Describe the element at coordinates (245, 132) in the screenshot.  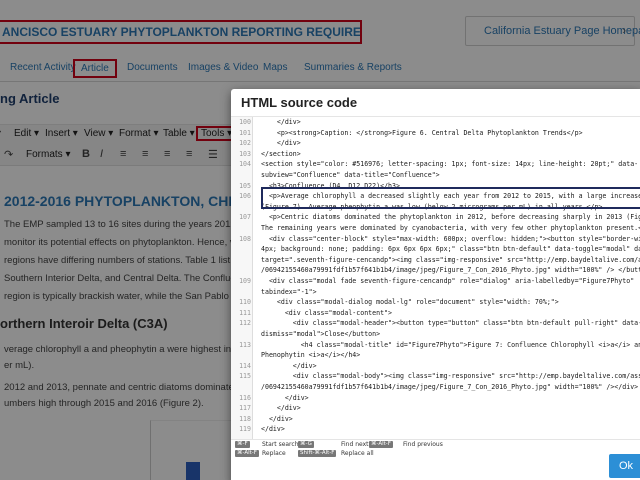
I see `line-number: 101` at that location.